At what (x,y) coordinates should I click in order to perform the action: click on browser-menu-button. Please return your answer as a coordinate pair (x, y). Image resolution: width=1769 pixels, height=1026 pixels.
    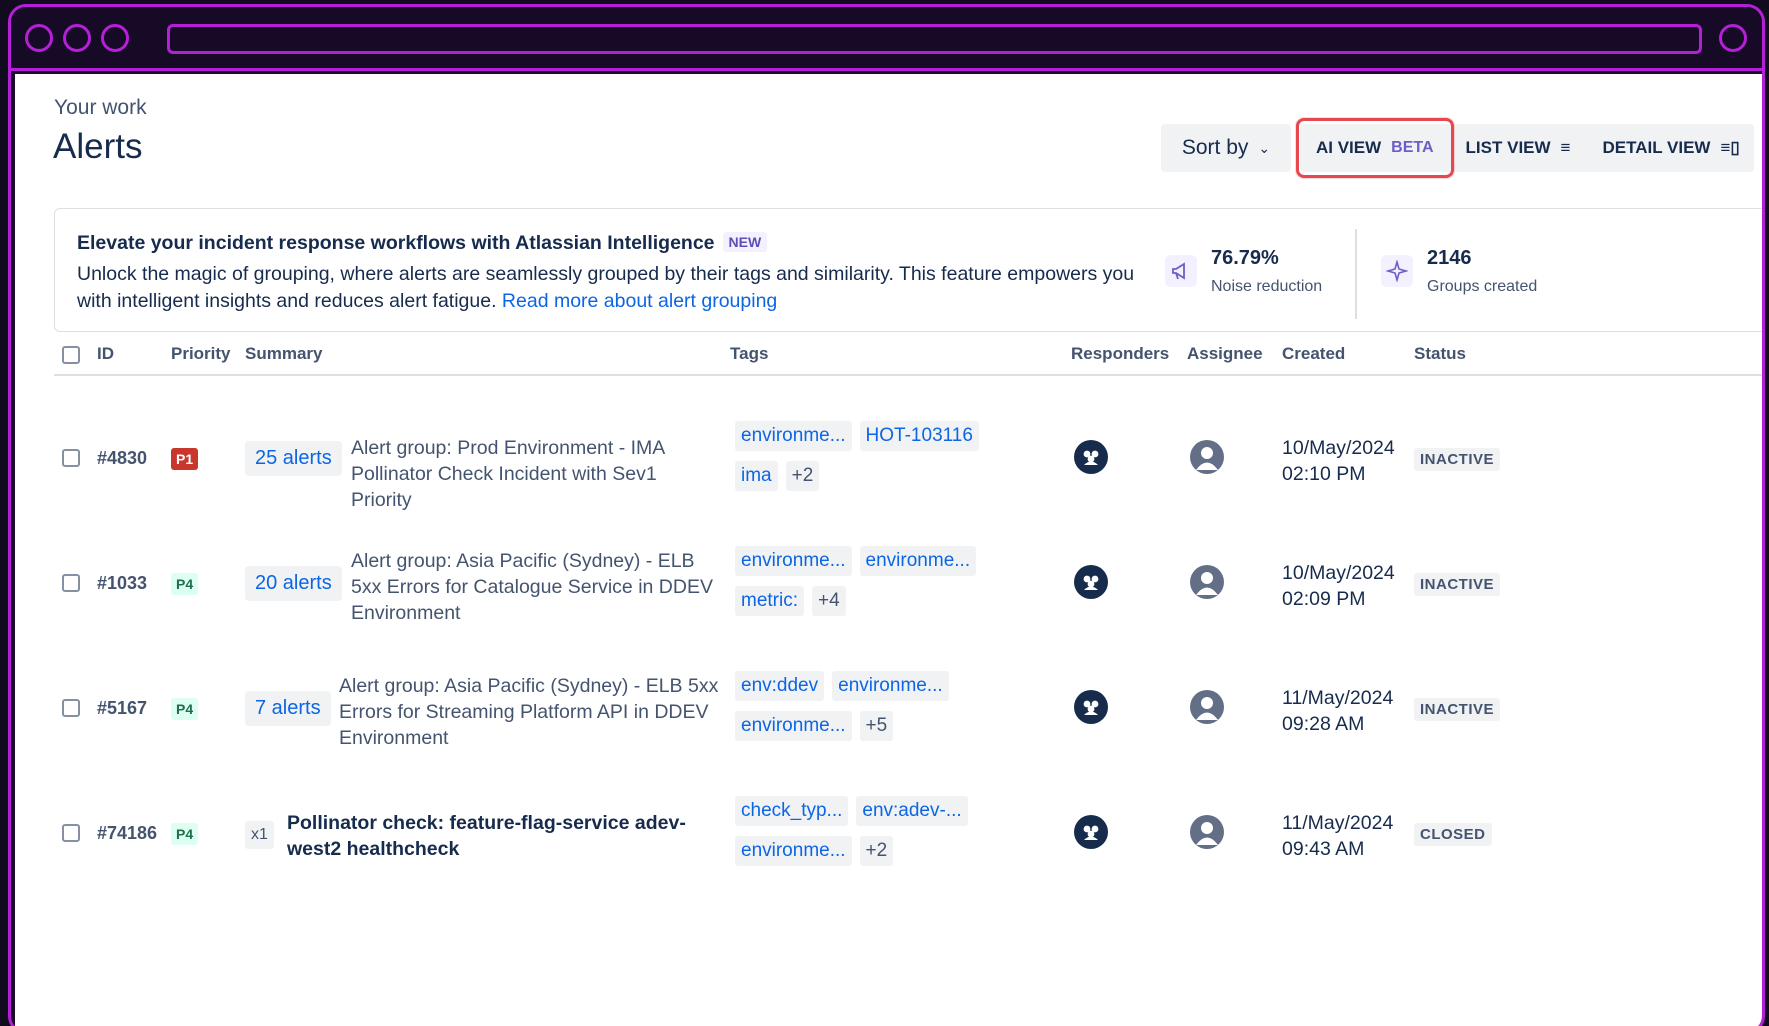
    Looking at the image, I should click on (1733, 38).